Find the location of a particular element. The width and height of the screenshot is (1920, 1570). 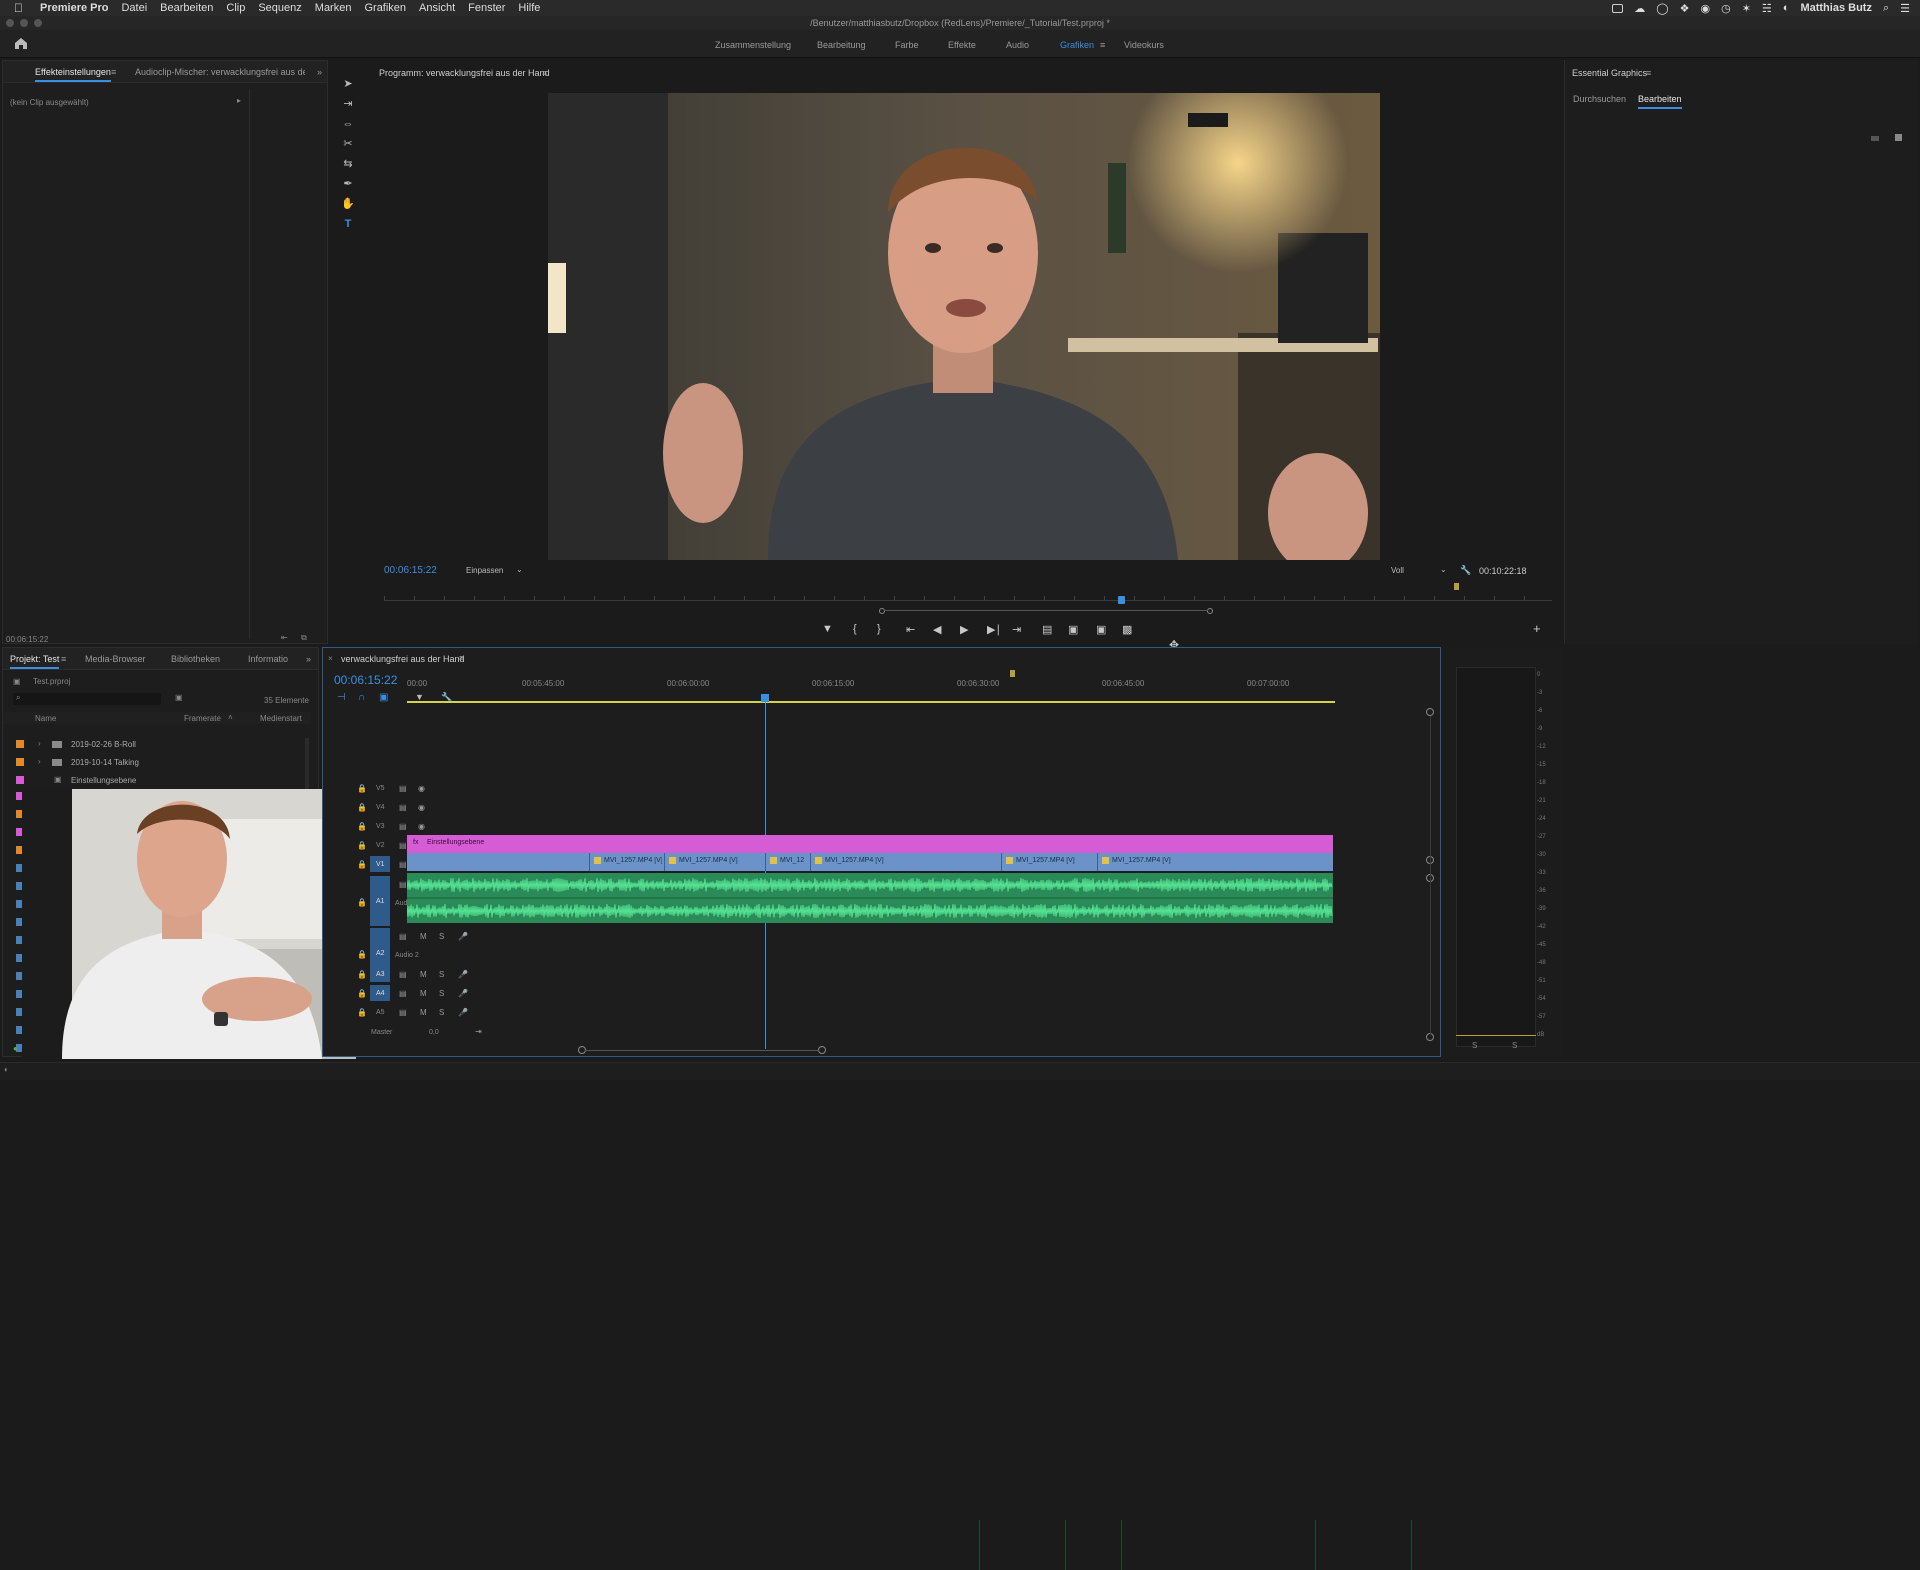

tab-bearbeiten: Bearbeiten is located at coordinates (1660, 101).